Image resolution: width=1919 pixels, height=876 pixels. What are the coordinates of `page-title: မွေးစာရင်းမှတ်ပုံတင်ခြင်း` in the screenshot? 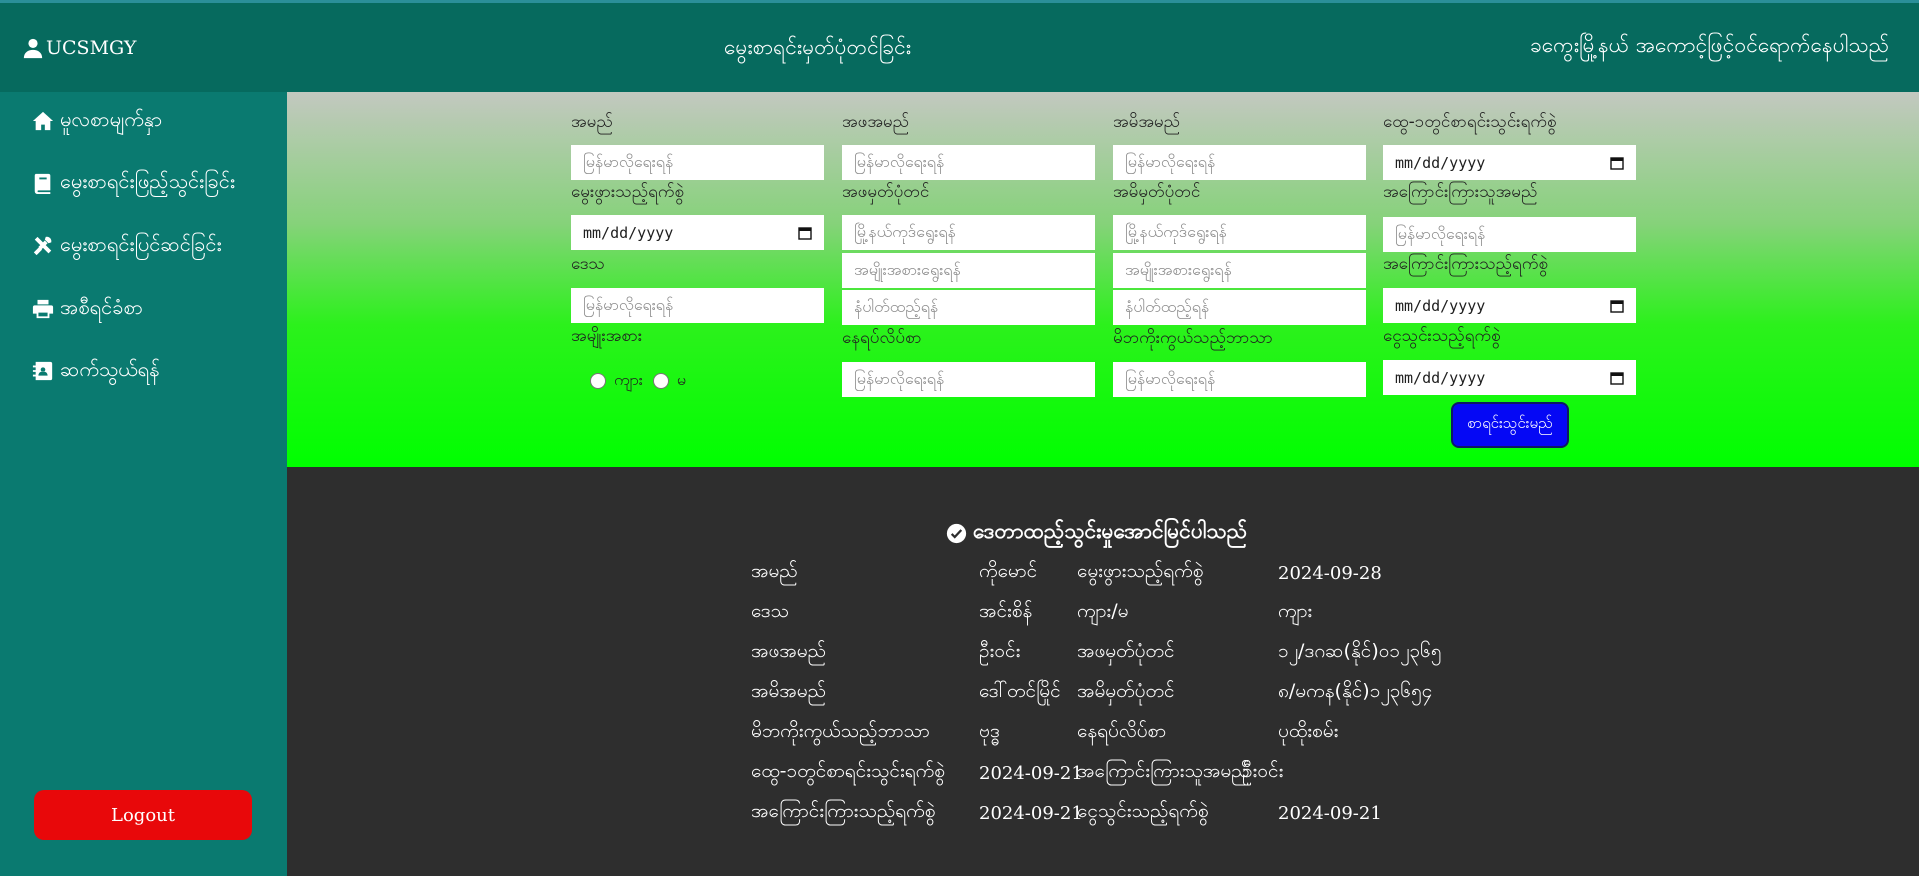 It's located at (818, 47).